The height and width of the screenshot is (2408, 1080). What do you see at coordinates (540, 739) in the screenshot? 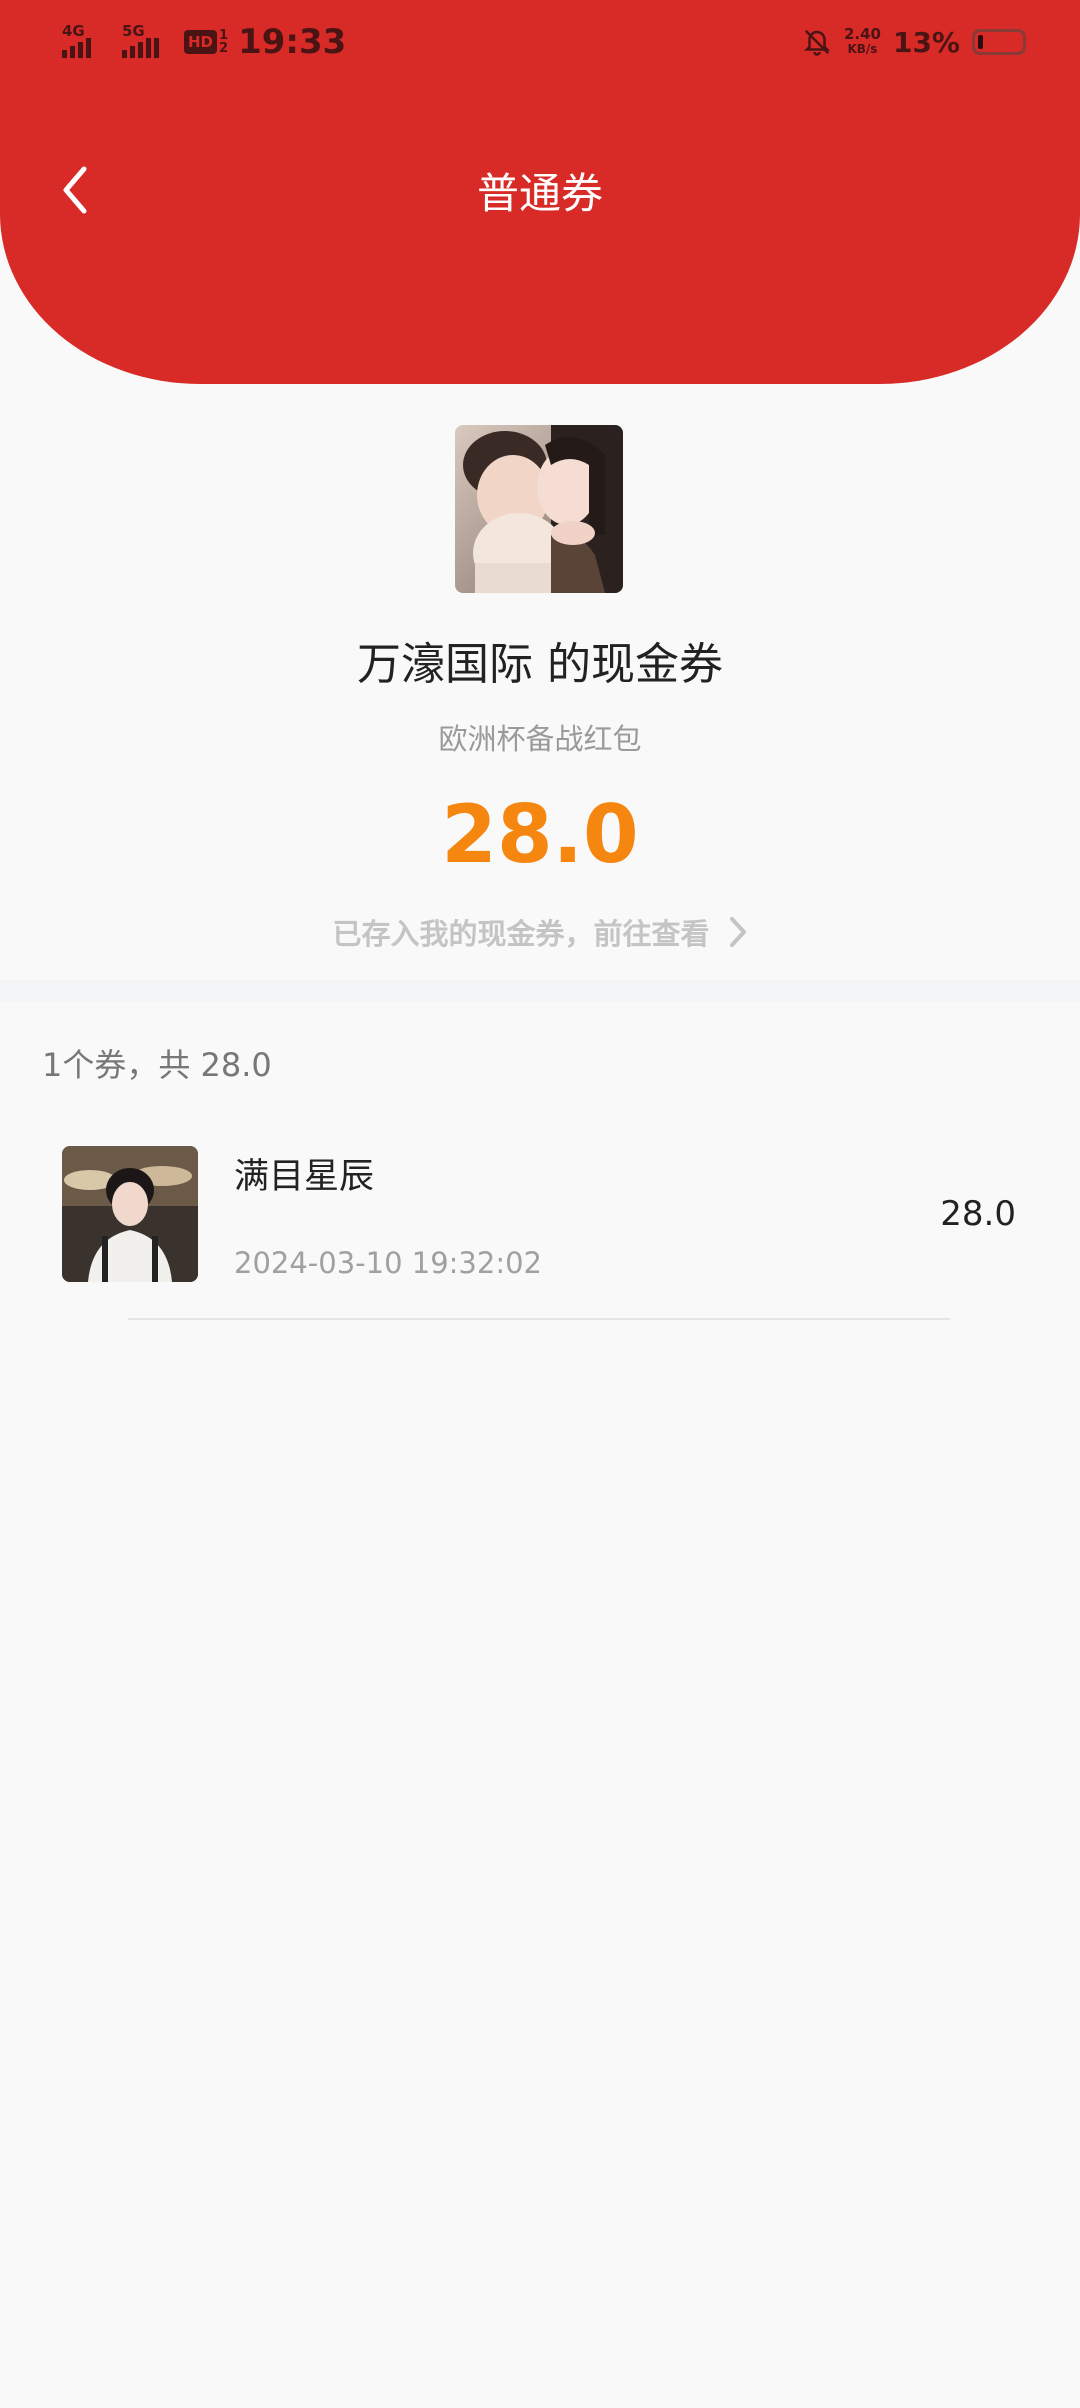
I see `coupon-subtitle: 欧洲杯备战红包` at bounding box center [540, 739].